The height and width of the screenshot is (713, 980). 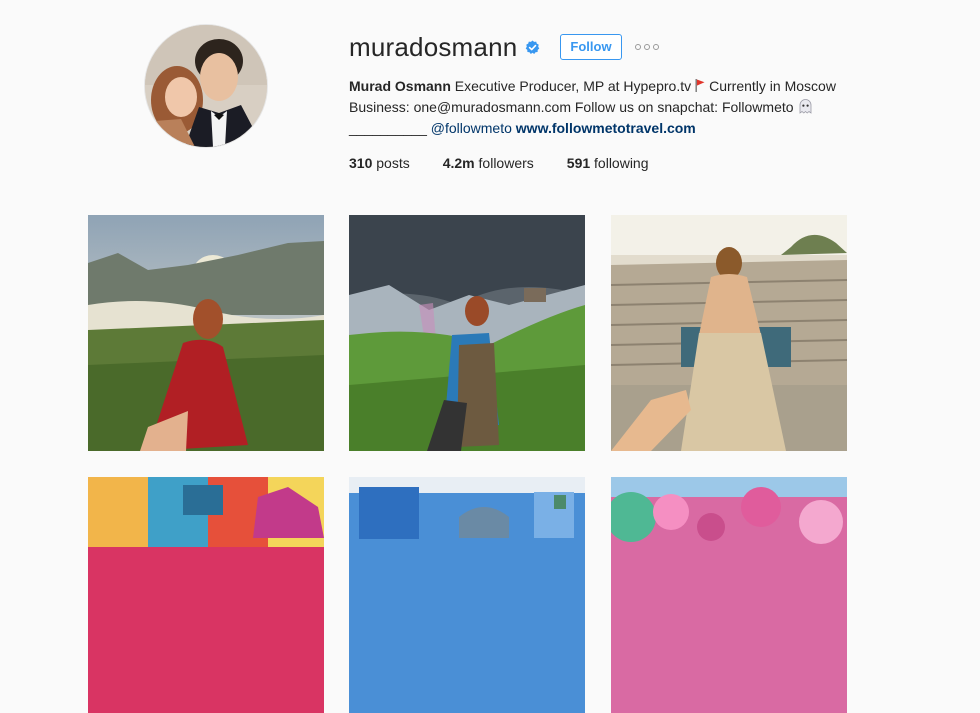 What do you see at coordinates (388, 128) in the screenshot?
I see `bio-underline: __________` at bounding box center [388, 128].